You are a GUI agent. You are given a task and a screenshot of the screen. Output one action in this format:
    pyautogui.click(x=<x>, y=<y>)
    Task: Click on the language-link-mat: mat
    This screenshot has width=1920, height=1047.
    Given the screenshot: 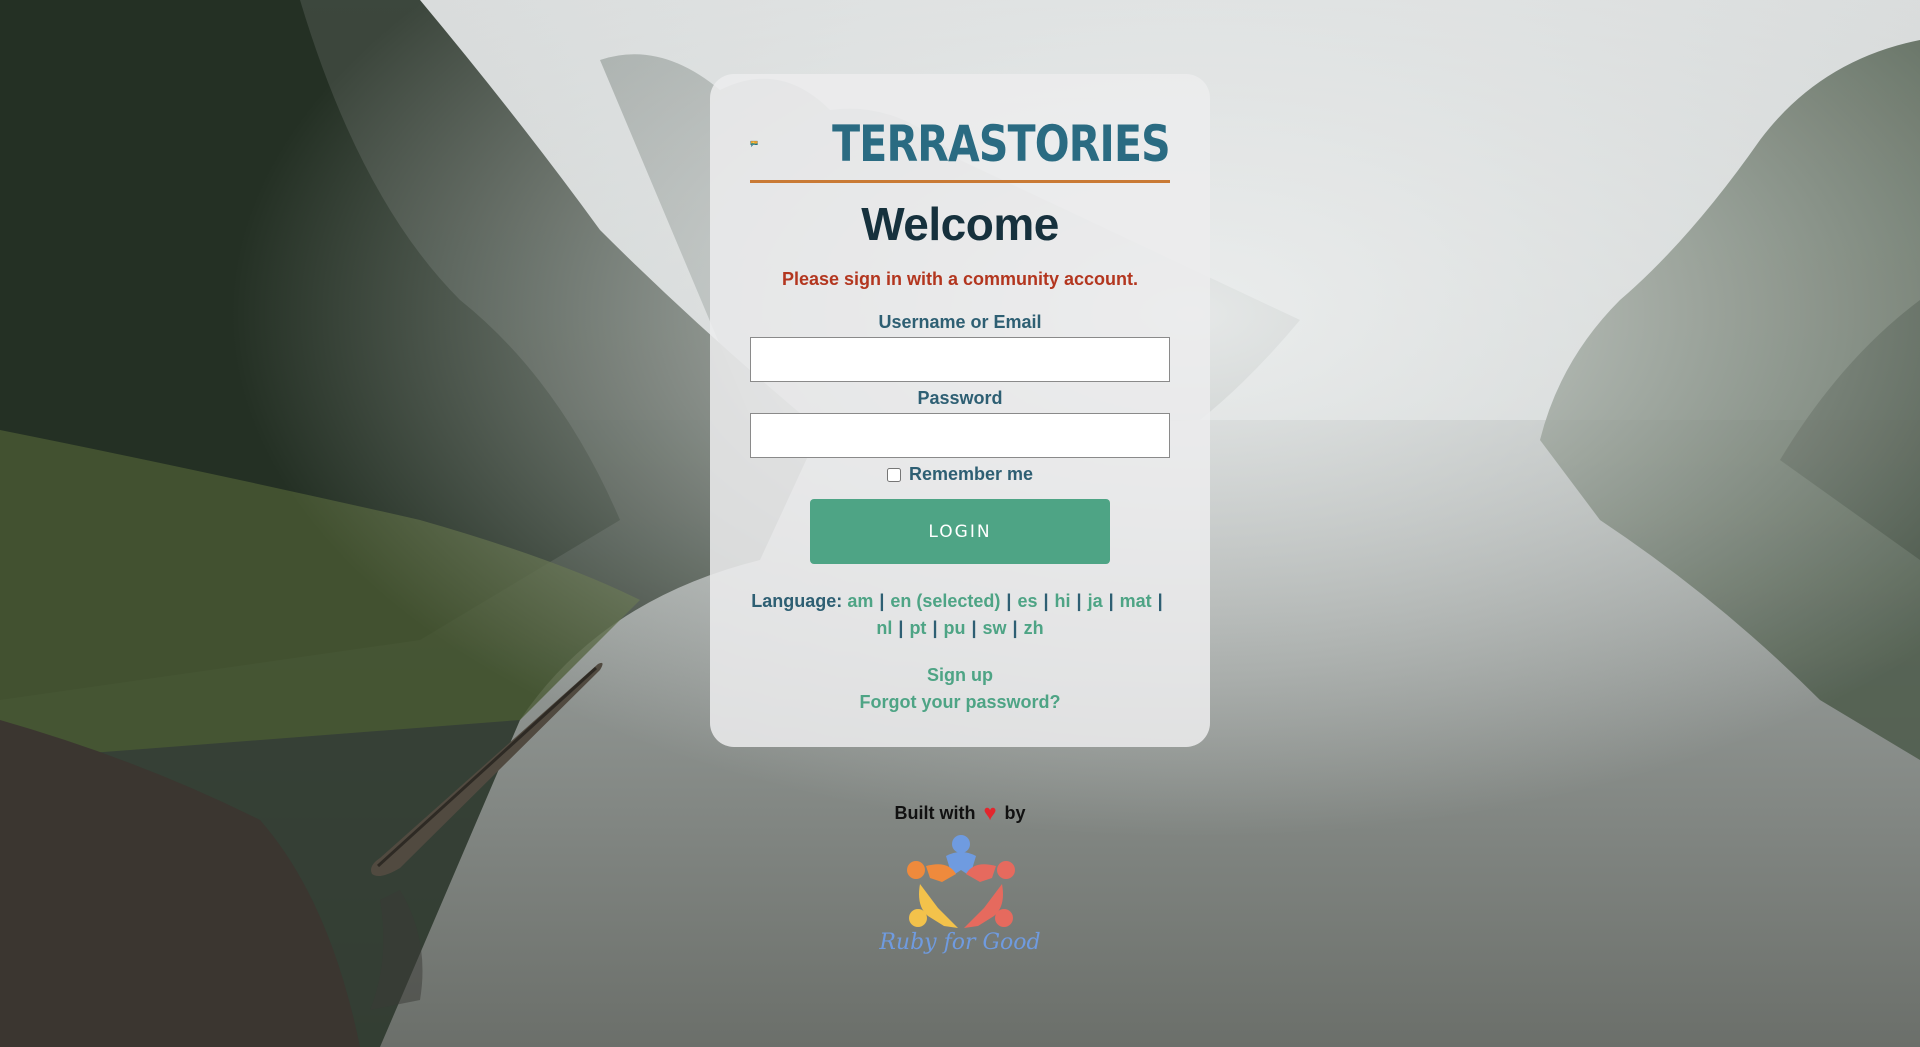 What is the action you would take?
    pyautogui.click(x=1136, y=601)
    